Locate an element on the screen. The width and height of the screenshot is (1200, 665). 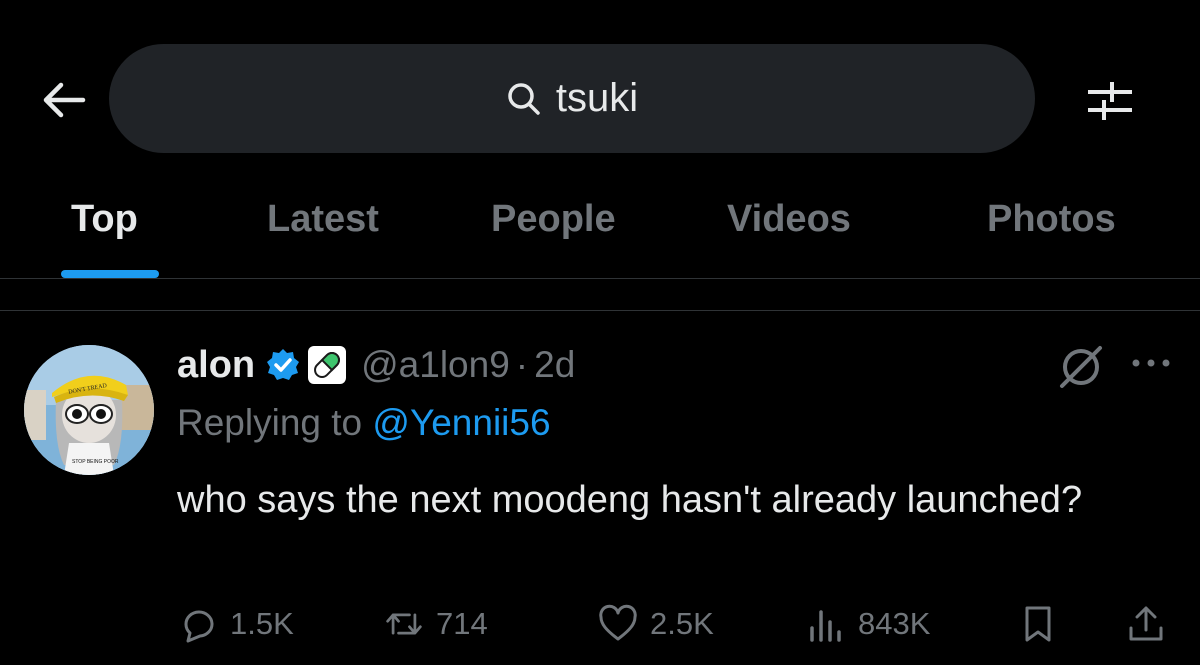
tweet-actions: 1.5K 714 2.5K 843K is located at coordinates (600, 628).